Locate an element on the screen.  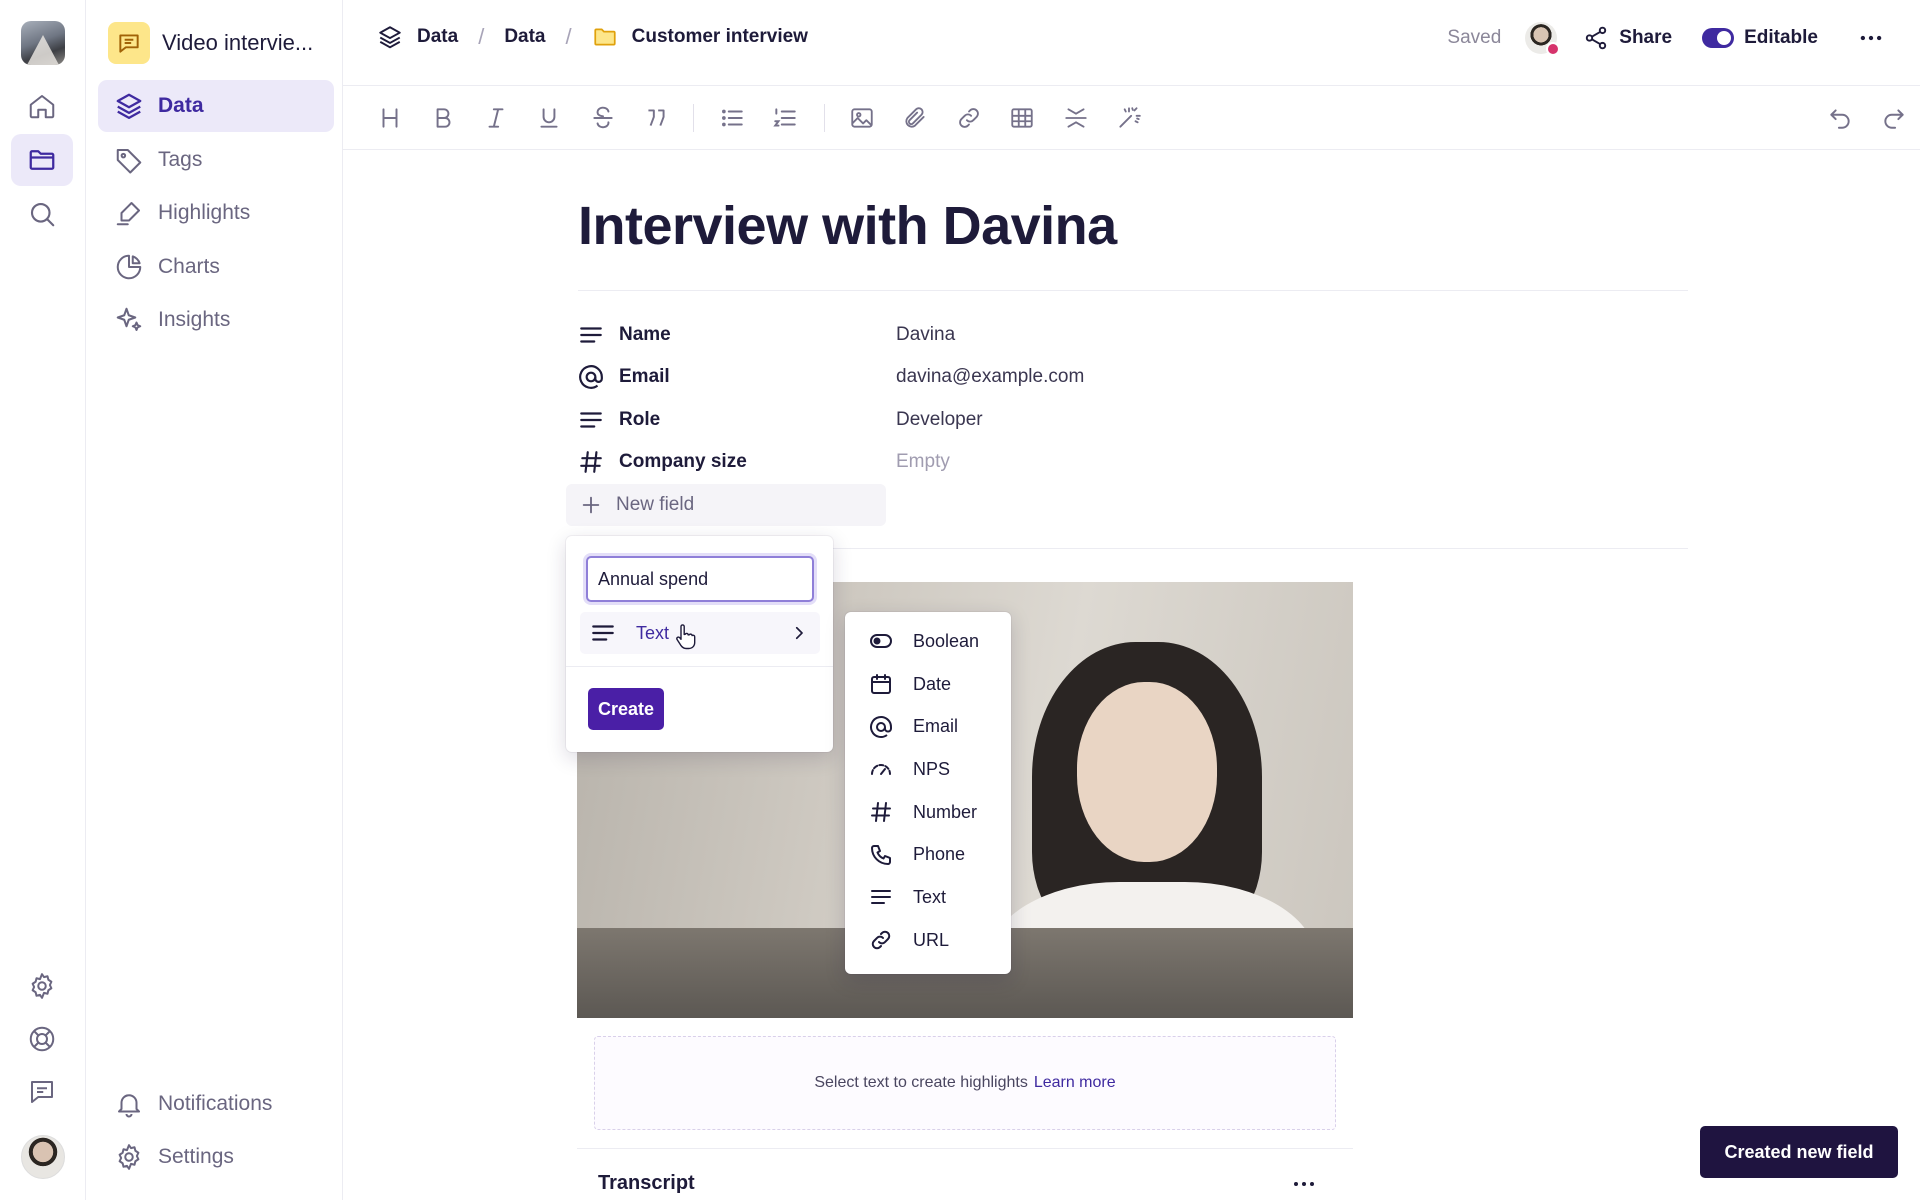
redo-icon is located at coordinates (1894, 118).